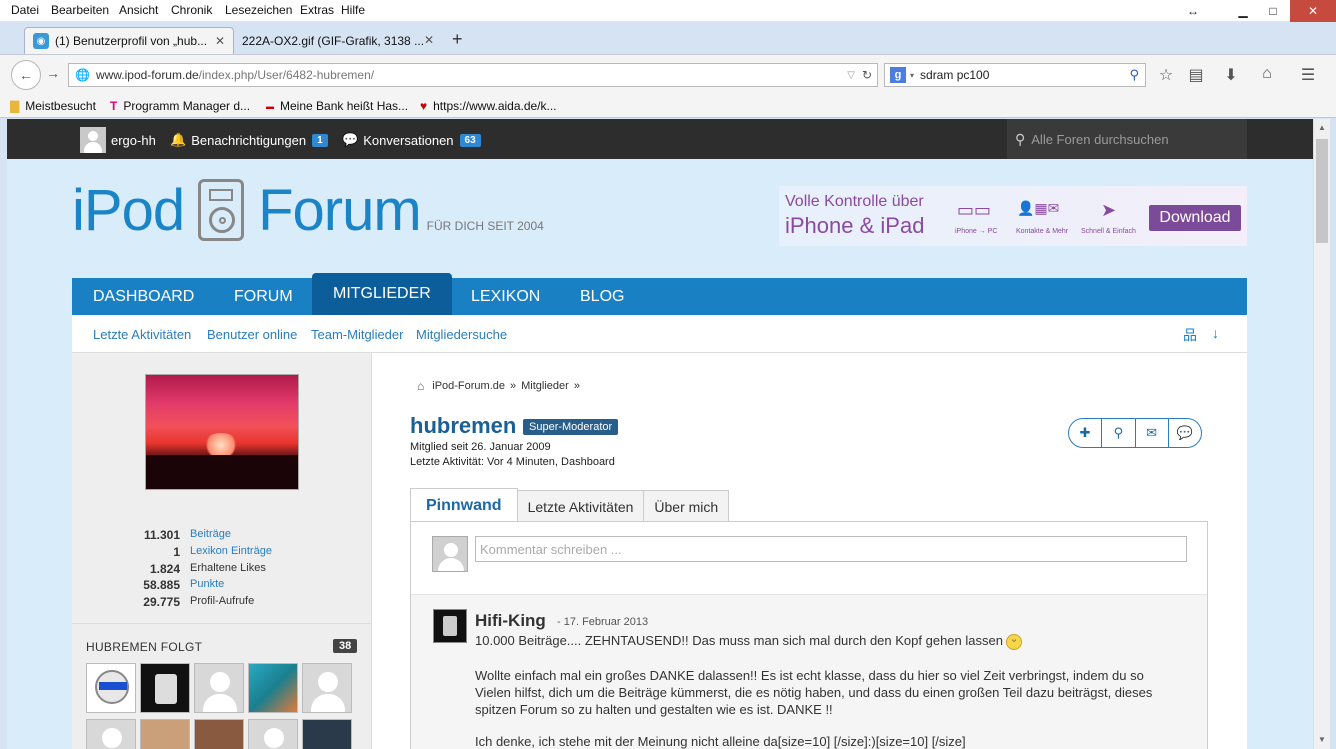 This screenshot has width=1336, height=749. I want to click on maximize-icon: □, so click(1273, 11).